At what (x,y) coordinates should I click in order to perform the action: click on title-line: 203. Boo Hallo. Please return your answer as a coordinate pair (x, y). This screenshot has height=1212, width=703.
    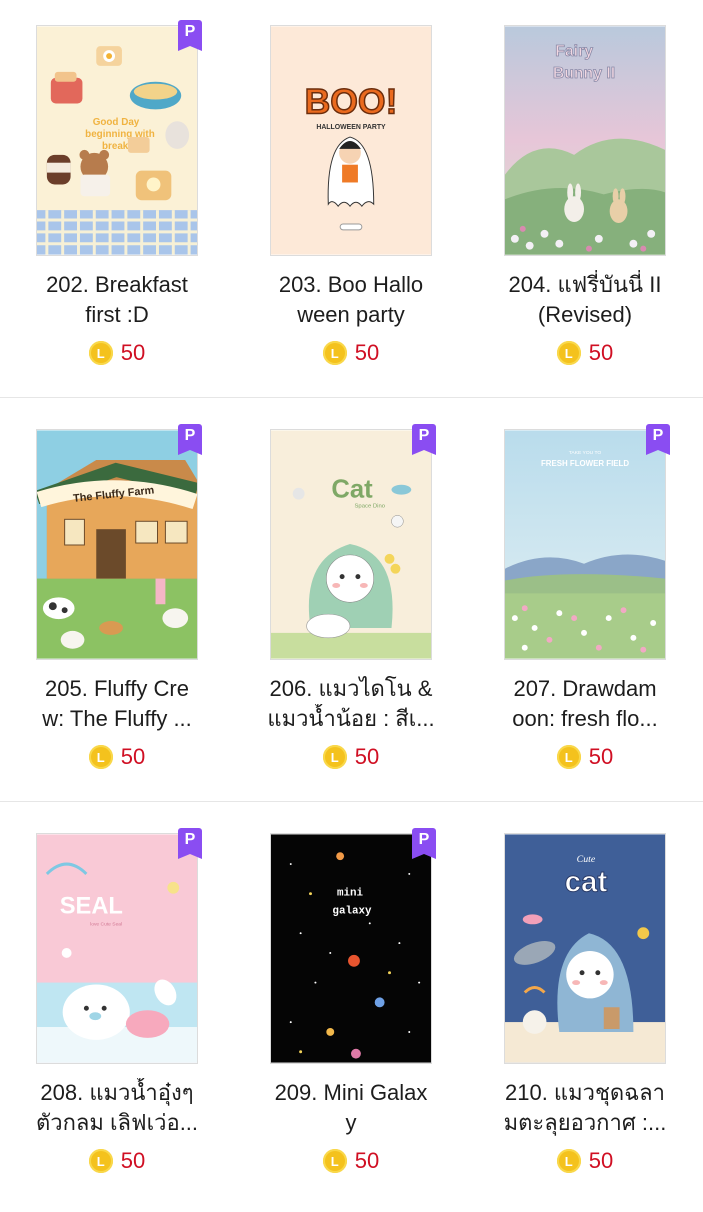
    Looking at the image, I should click on (351, 284).